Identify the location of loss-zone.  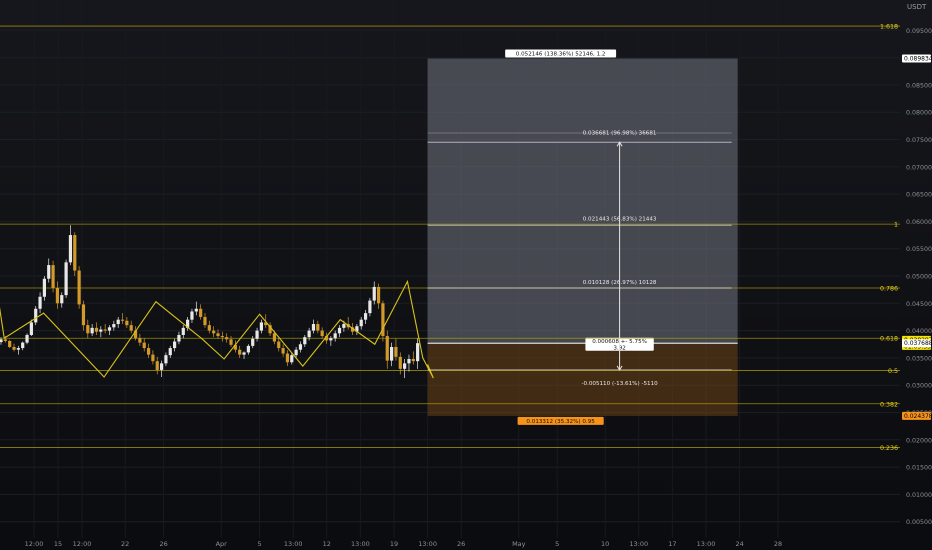
(582, 379).